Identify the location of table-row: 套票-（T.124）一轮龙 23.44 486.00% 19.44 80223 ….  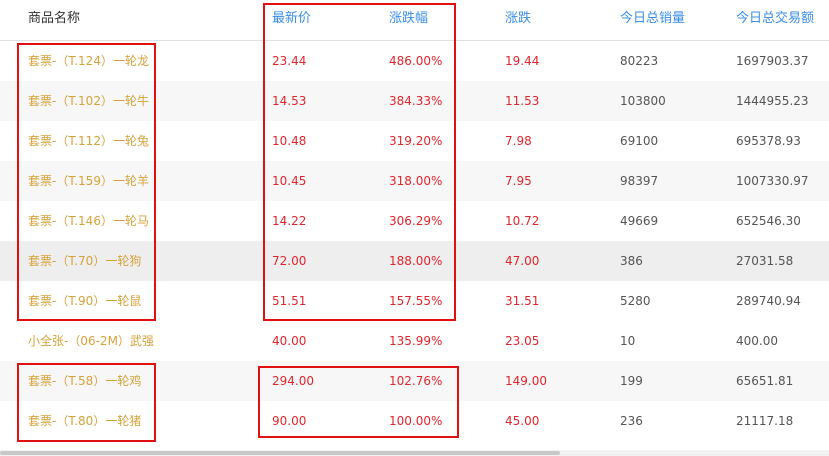
(414, 61).